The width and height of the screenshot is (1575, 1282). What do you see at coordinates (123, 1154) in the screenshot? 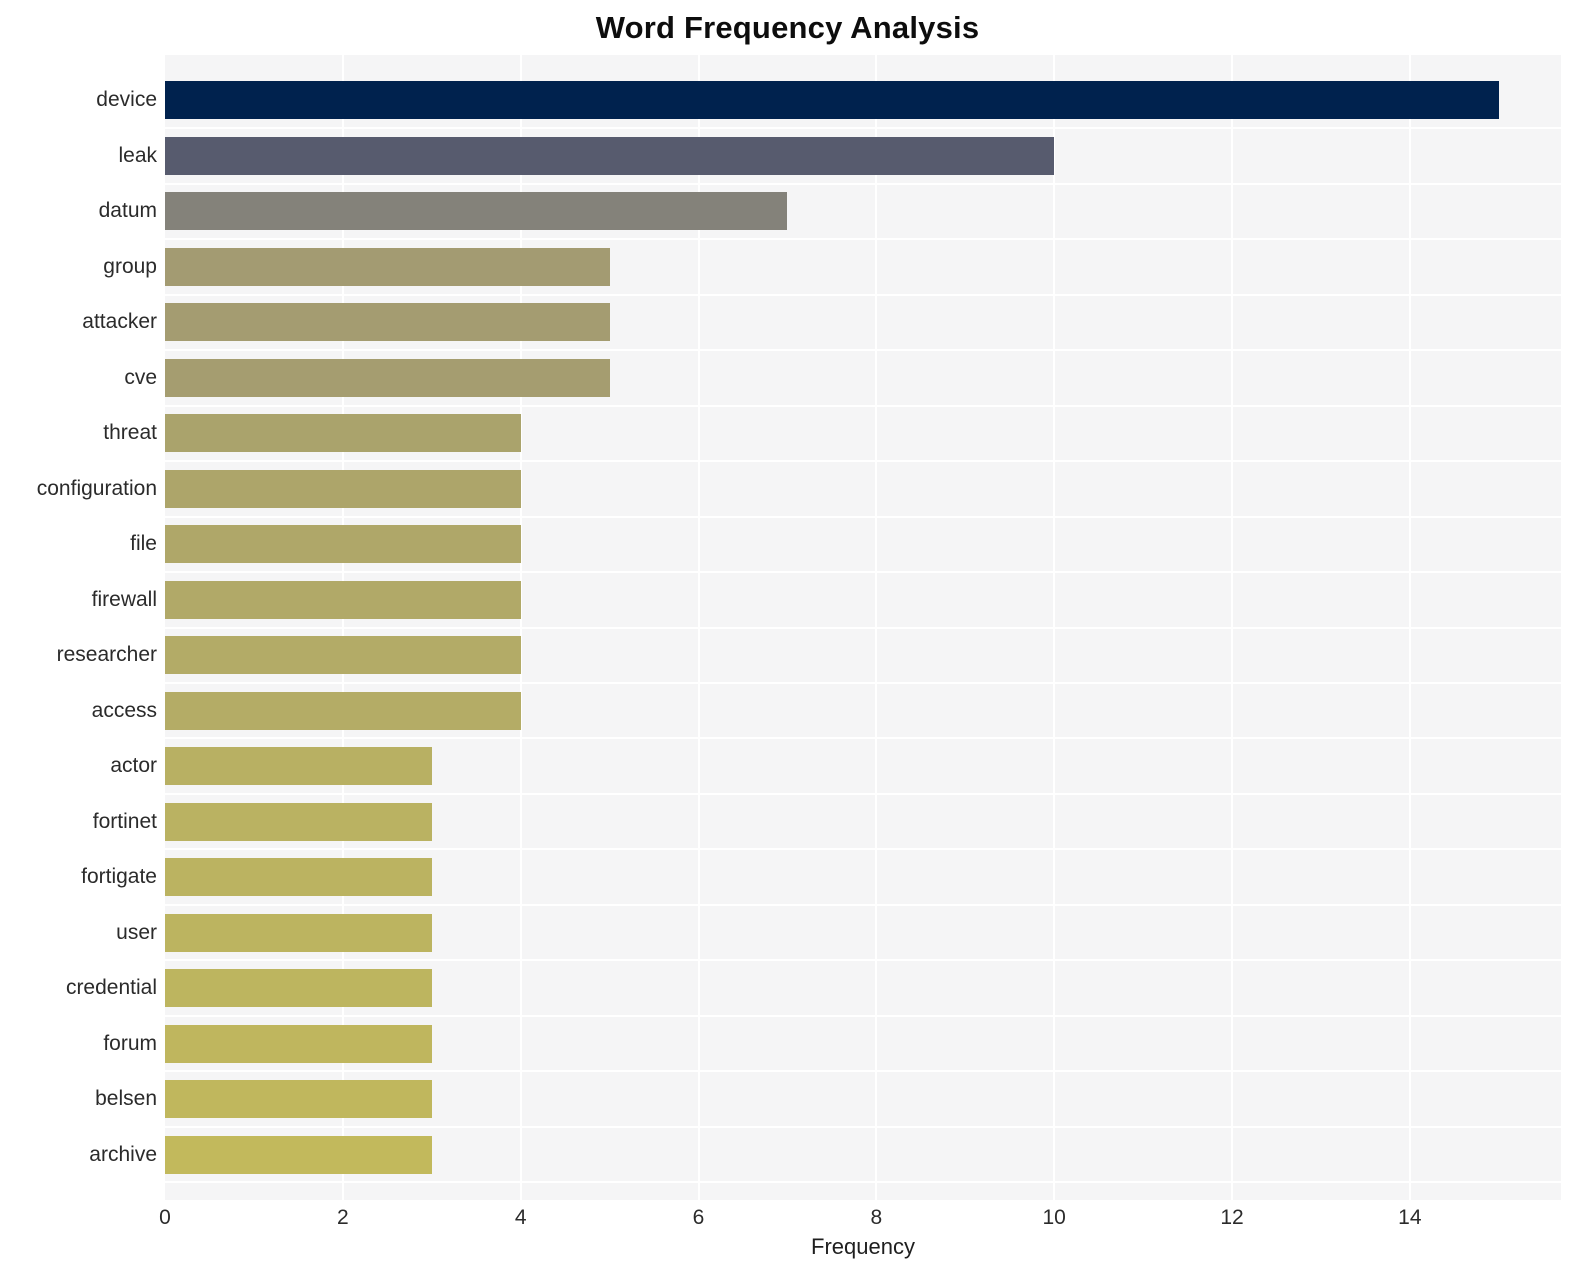
I see `y-tick-label-archive: archive` at bounding box center [123, 1154].